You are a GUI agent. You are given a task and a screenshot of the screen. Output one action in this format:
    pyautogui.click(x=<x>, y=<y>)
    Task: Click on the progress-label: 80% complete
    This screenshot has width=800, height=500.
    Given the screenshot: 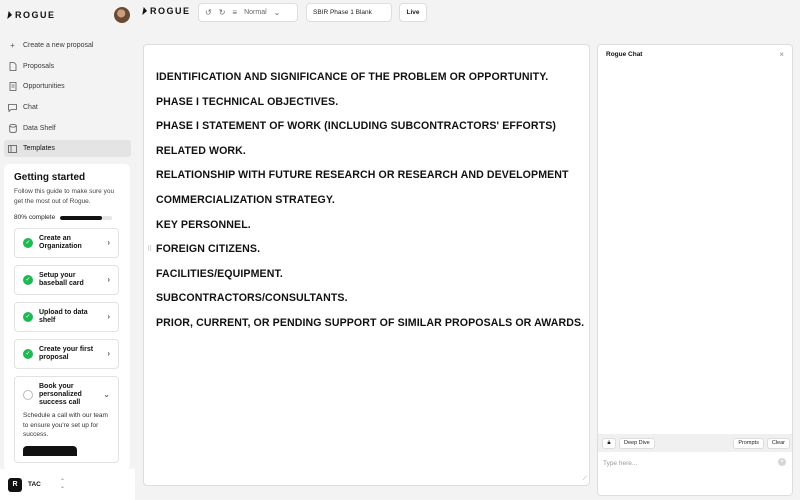 What is the action you would take?
    pyautogui.click(x=35, y=217)
    